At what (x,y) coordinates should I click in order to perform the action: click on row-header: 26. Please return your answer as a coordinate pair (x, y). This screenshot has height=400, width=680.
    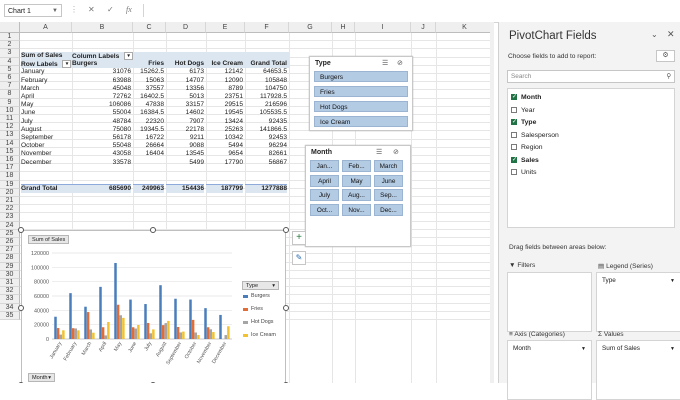
    Looking at the image, I should click on (10, 242).